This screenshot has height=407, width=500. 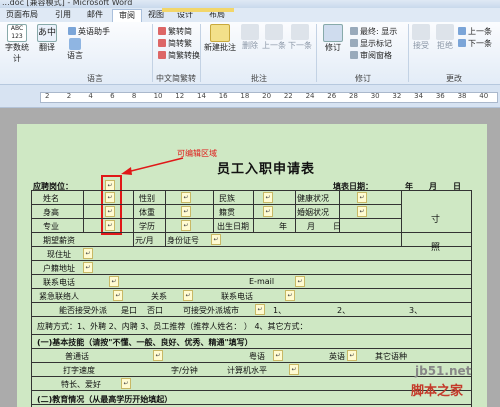 I want to click on next-change-button: 下一条, so click(x=475, y=43).